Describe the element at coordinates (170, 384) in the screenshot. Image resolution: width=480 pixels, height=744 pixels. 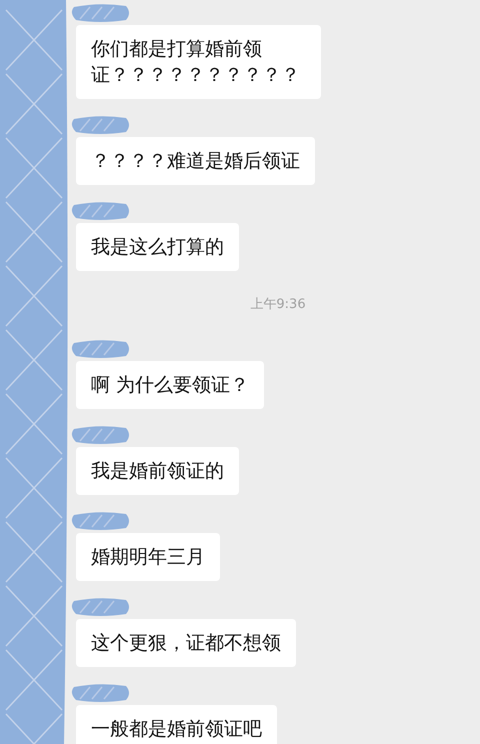
I see `message-bubble: 啊 为什么要领证？` at that location.